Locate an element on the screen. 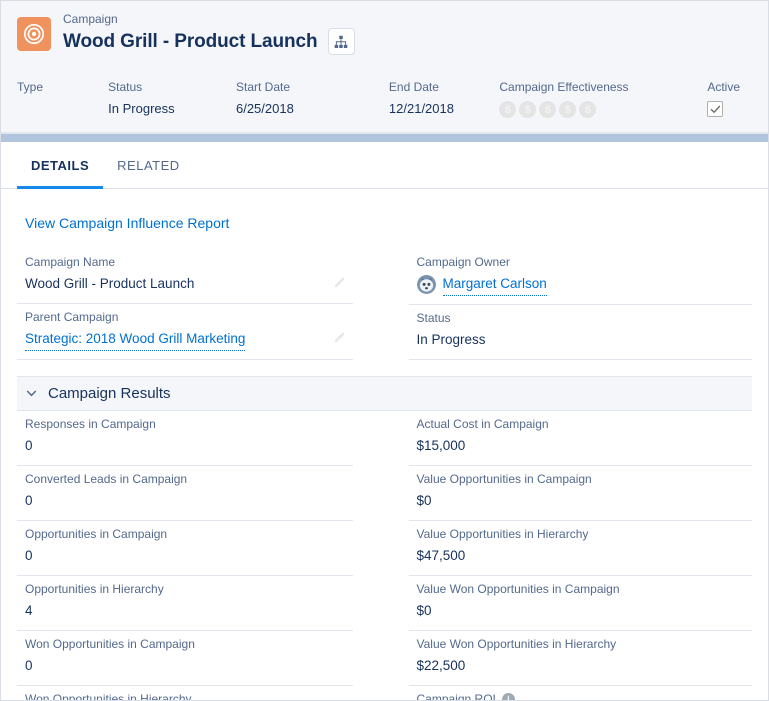  field-parent-campaign-label: Parent Campaign is located at coordinates (72, 317).